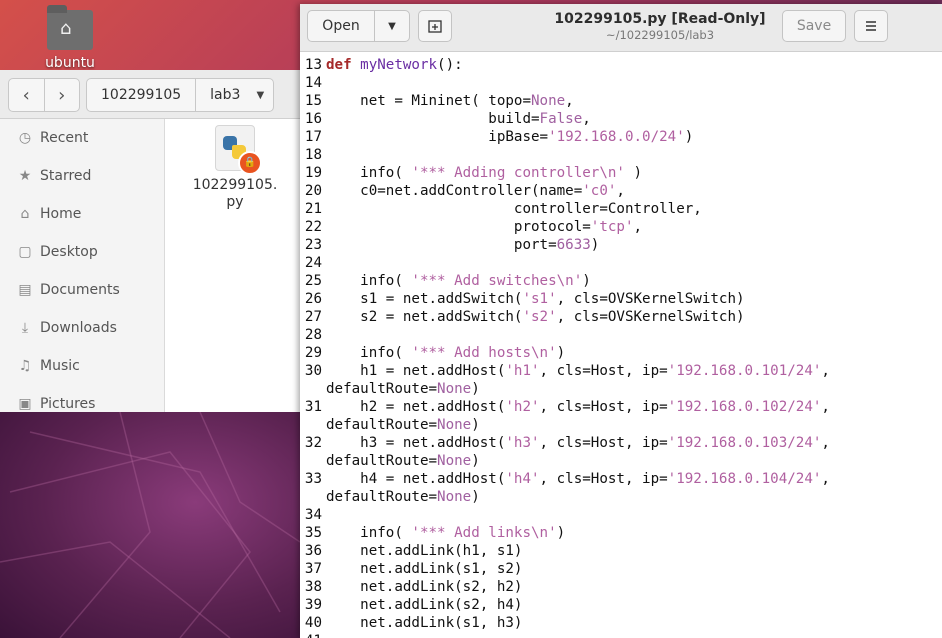  Describe the element at coordinates (313, 443) in the screenshot. I see `line-number: 32` at that location.